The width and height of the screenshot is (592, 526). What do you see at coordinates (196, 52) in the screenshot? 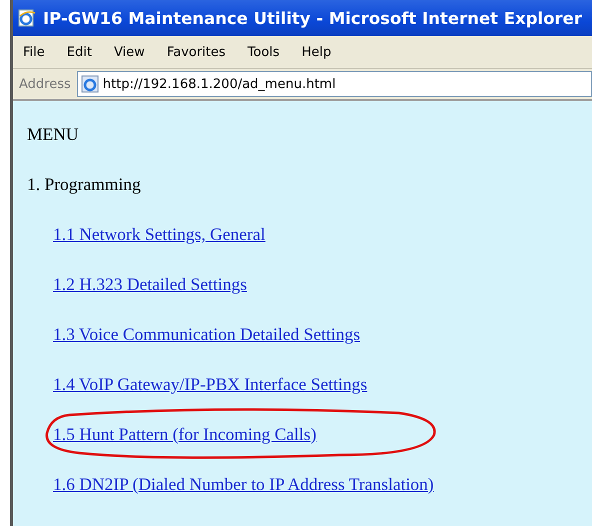
I see `menu-item: Favorites` at bounding box center [196, 52].